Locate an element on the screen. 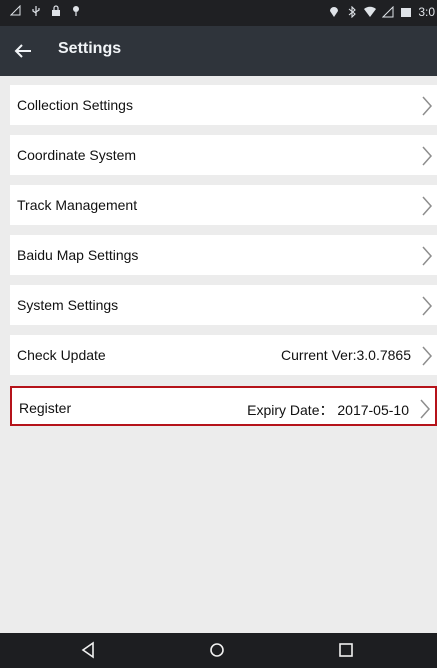  arrow-left-icon is located at coordinates (23, 51).